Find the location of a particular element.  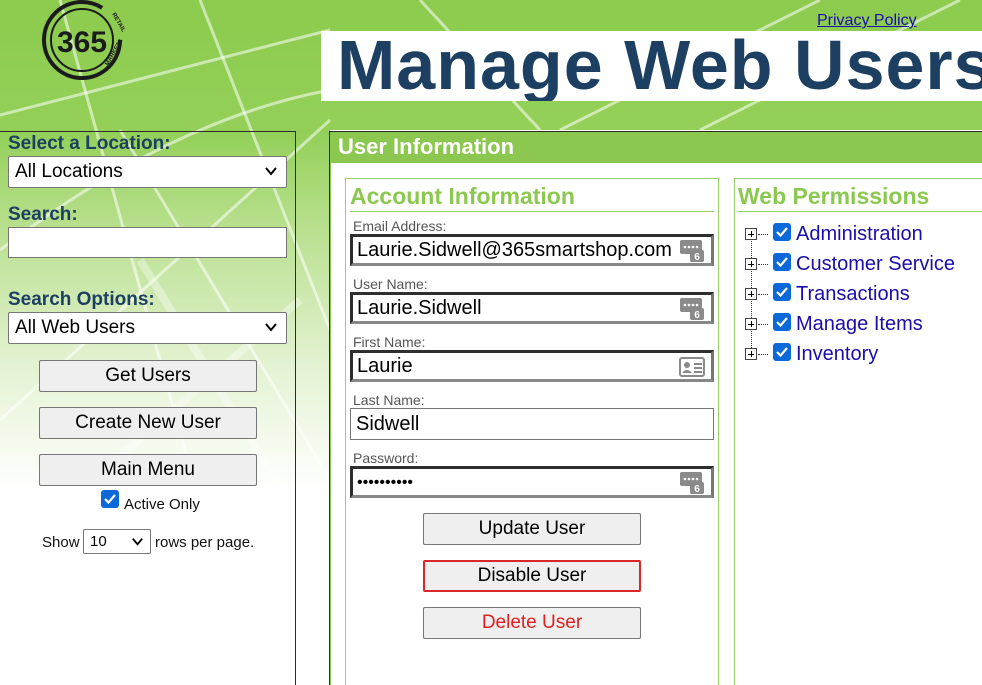

delete-user-button: Delete User is located at coordinates (532, 623).